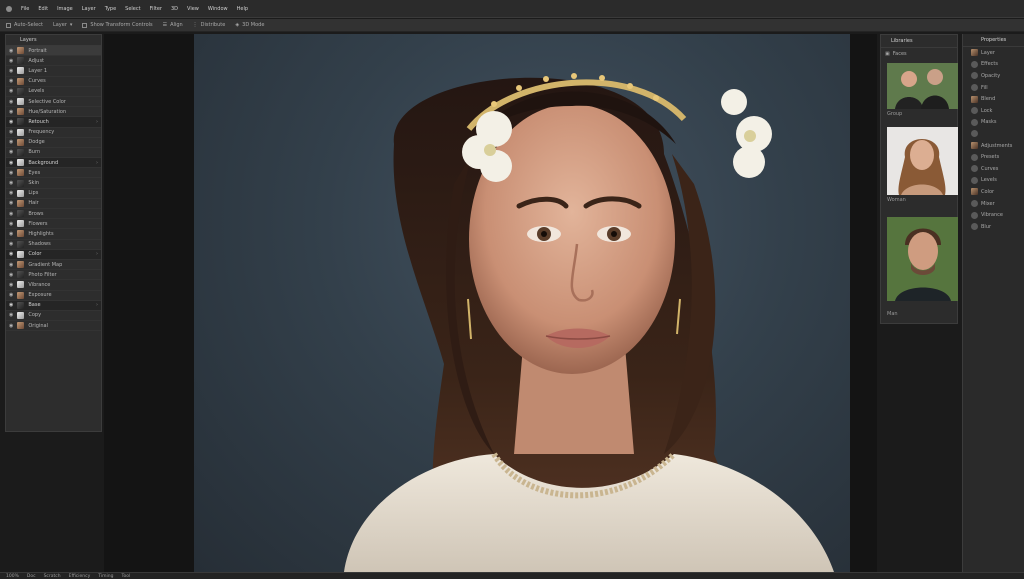  I want to click on menu-item: Help, so click(242, 9).